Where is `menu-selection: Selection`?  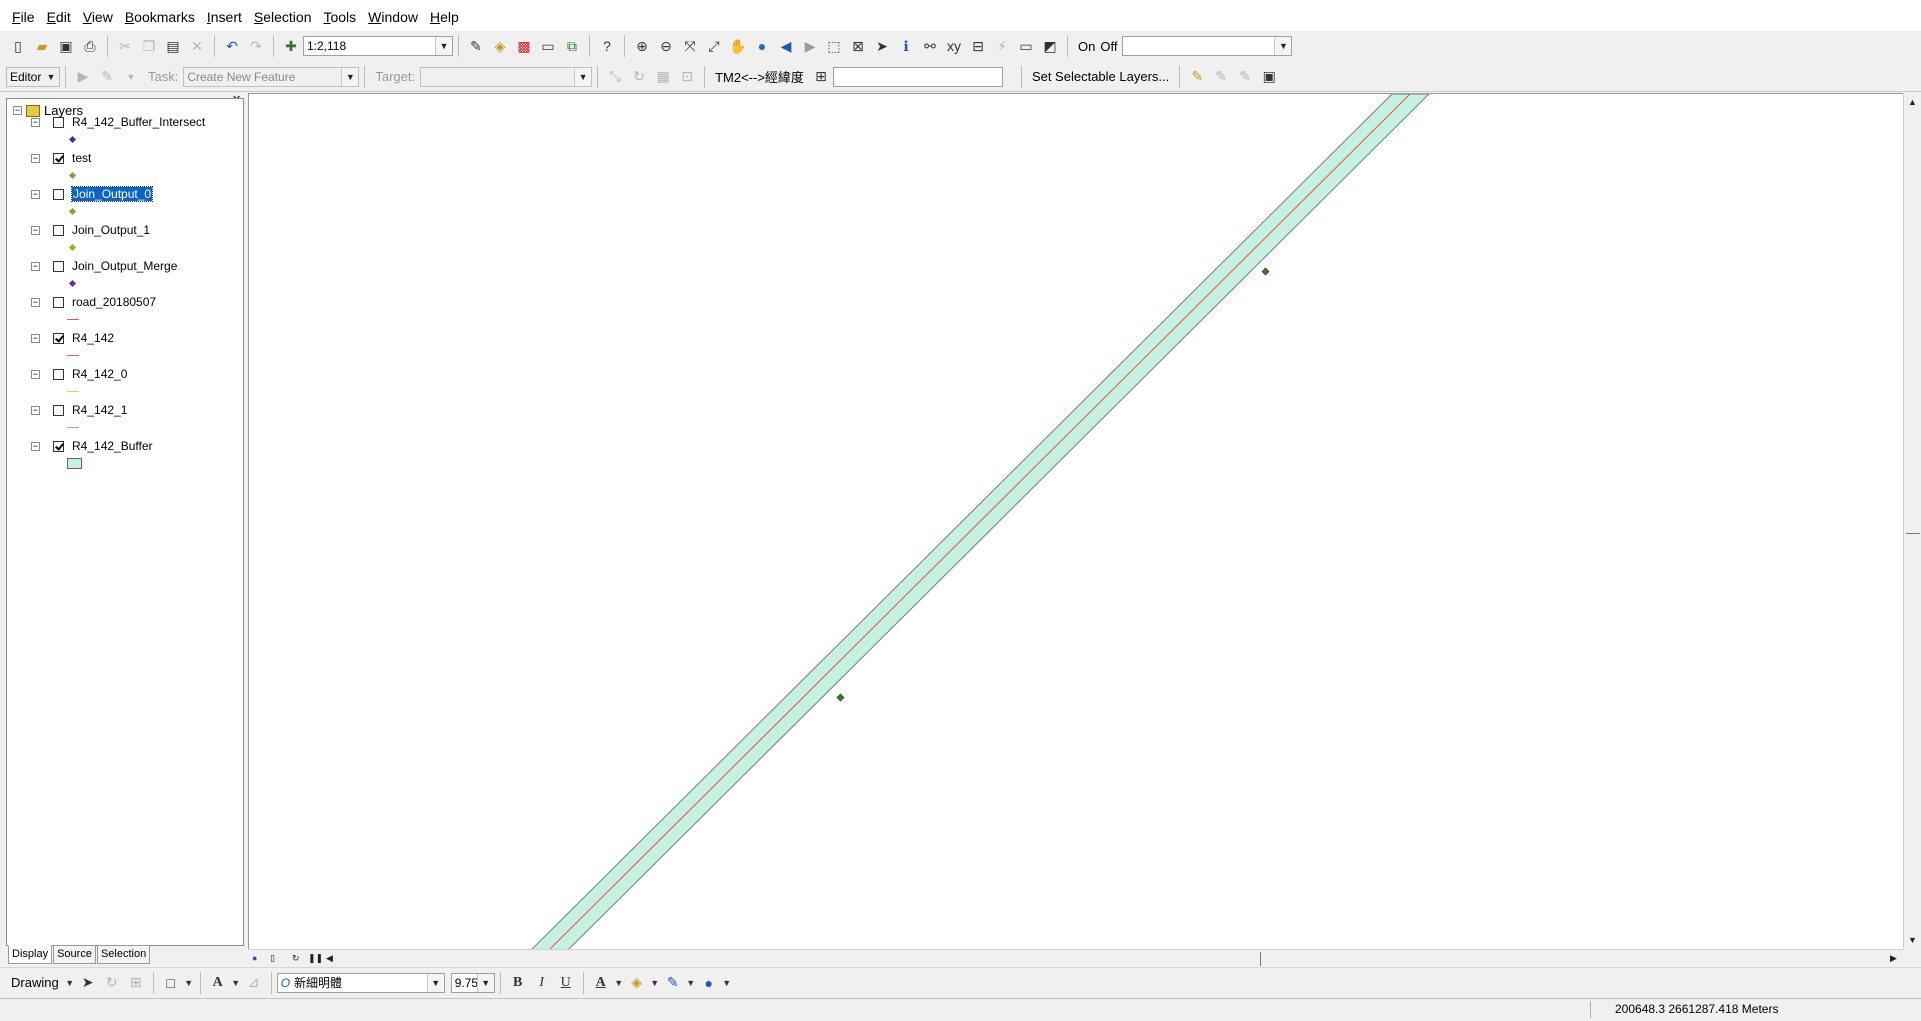 menu-selection: Selection is located at coordinates (283, 17).